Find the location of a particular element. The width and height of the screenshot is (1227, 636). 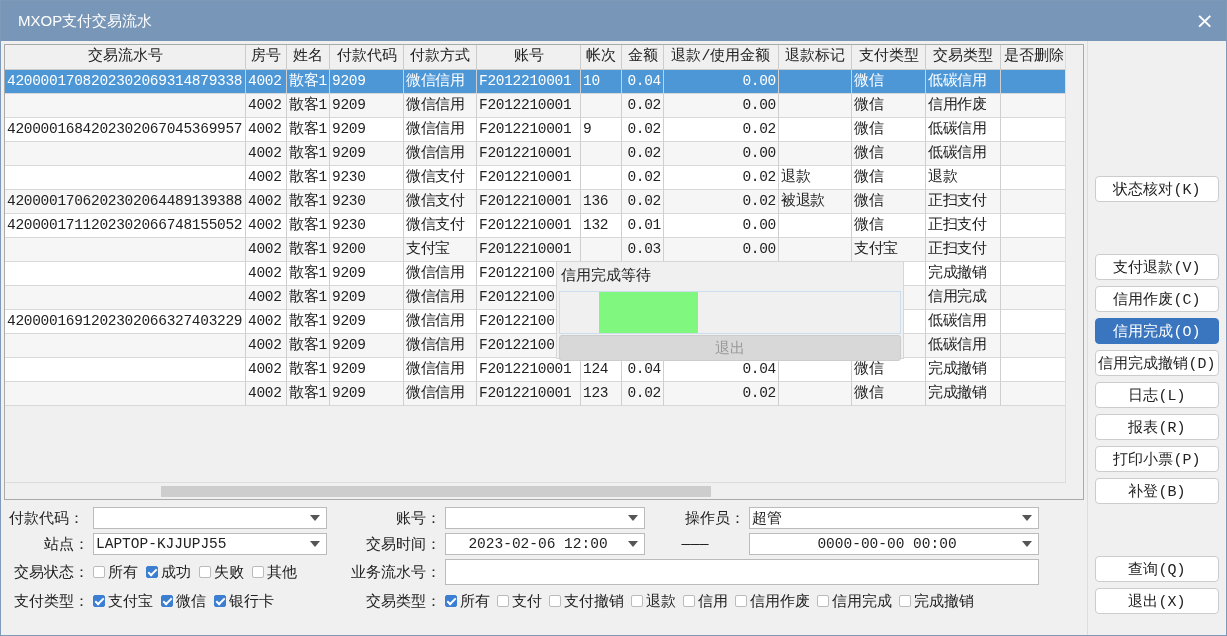

table-row: 4200001684202302067045369957 4002 散客1 9209 微信信用 F2012210001 9 0.02 0.02 微信 低碳信用 is located at coordinates (536, 130).